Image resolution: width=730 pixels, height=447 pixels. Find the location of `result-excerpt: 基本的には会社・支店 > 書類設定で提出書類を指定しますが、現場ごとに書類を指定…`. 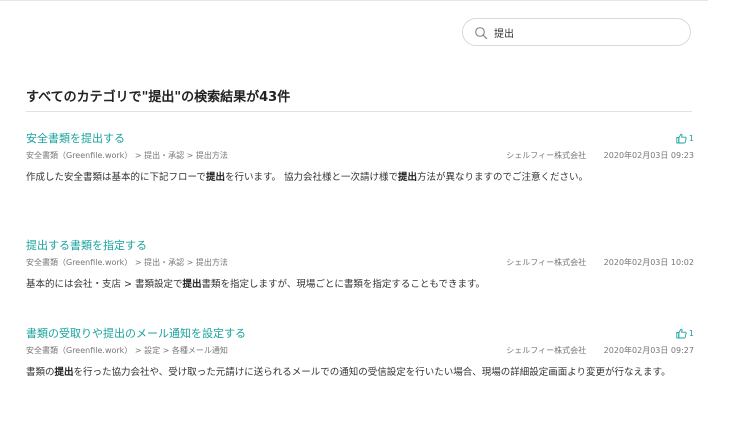

result-excerpt: 基本的には会社・支店 > 書類設定で提出書類を指定しますが、現場ごとに書類を指定… is located at coordinates (358, 285).